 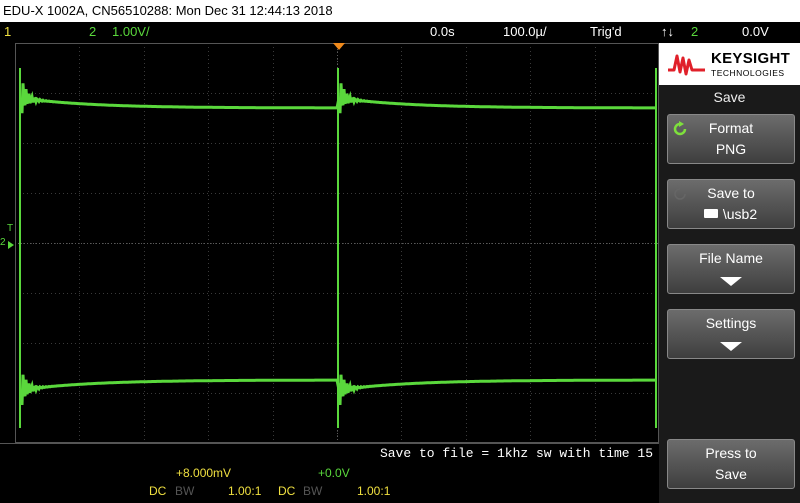 What do you see at coordinates (729, 97) in the screenshot?
I see `menu-title: Save` at bounding box center [729, 97].